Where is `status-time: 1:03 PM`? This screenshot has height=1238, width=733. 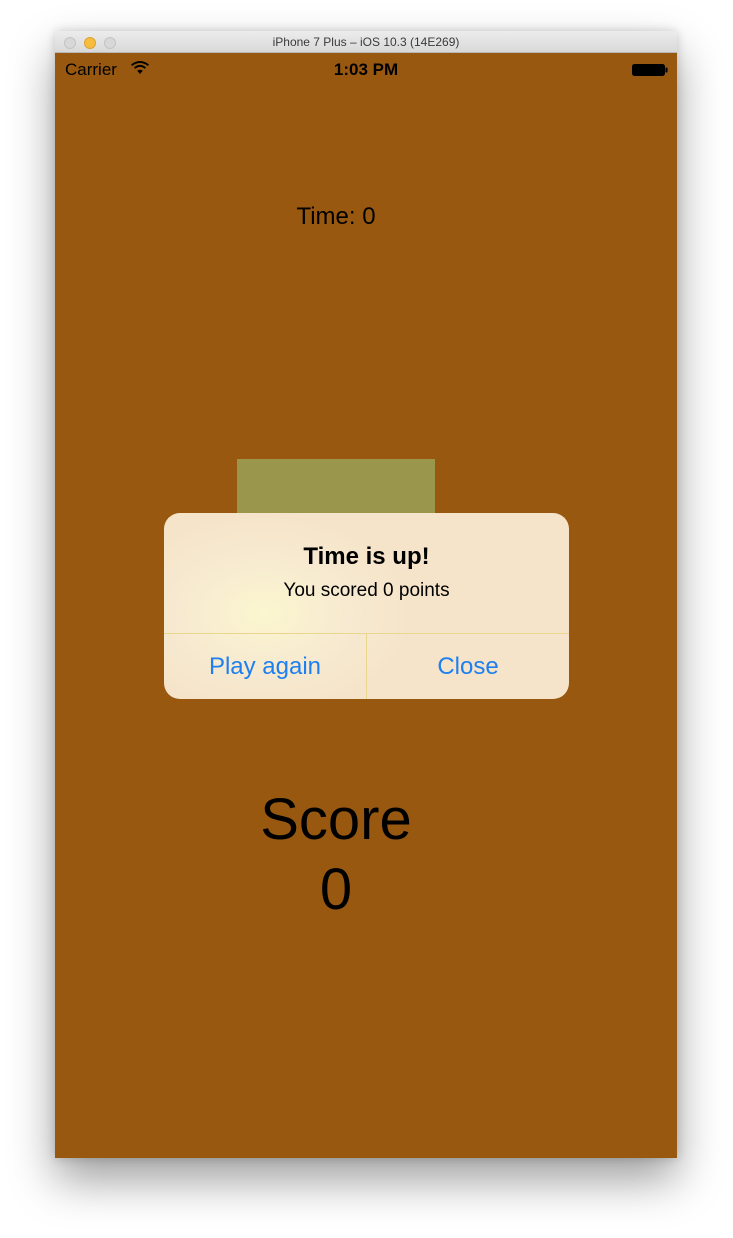
status-time: 1:03 PM is located at coordinates (366, 69).